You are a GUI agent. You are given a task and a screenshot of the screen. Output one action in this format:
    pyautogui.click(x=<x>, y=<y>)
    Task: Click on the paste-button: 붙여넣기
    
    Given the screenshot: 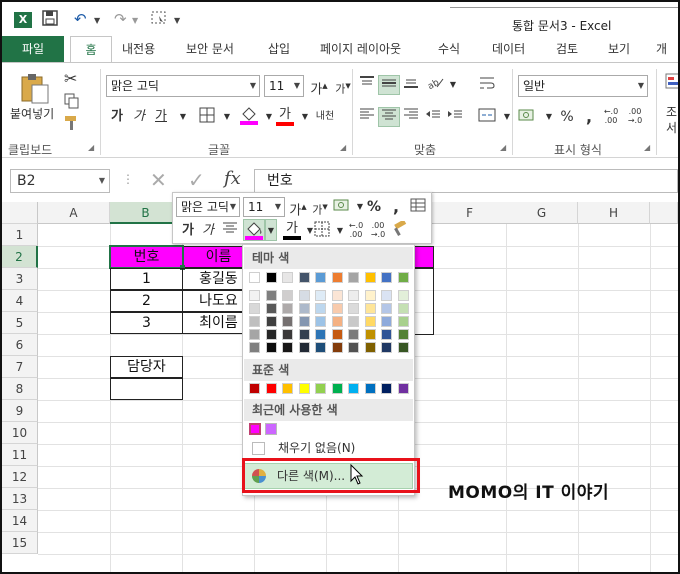 What is the action you would take?
    pyautogui.click(x=32, y=113)
    